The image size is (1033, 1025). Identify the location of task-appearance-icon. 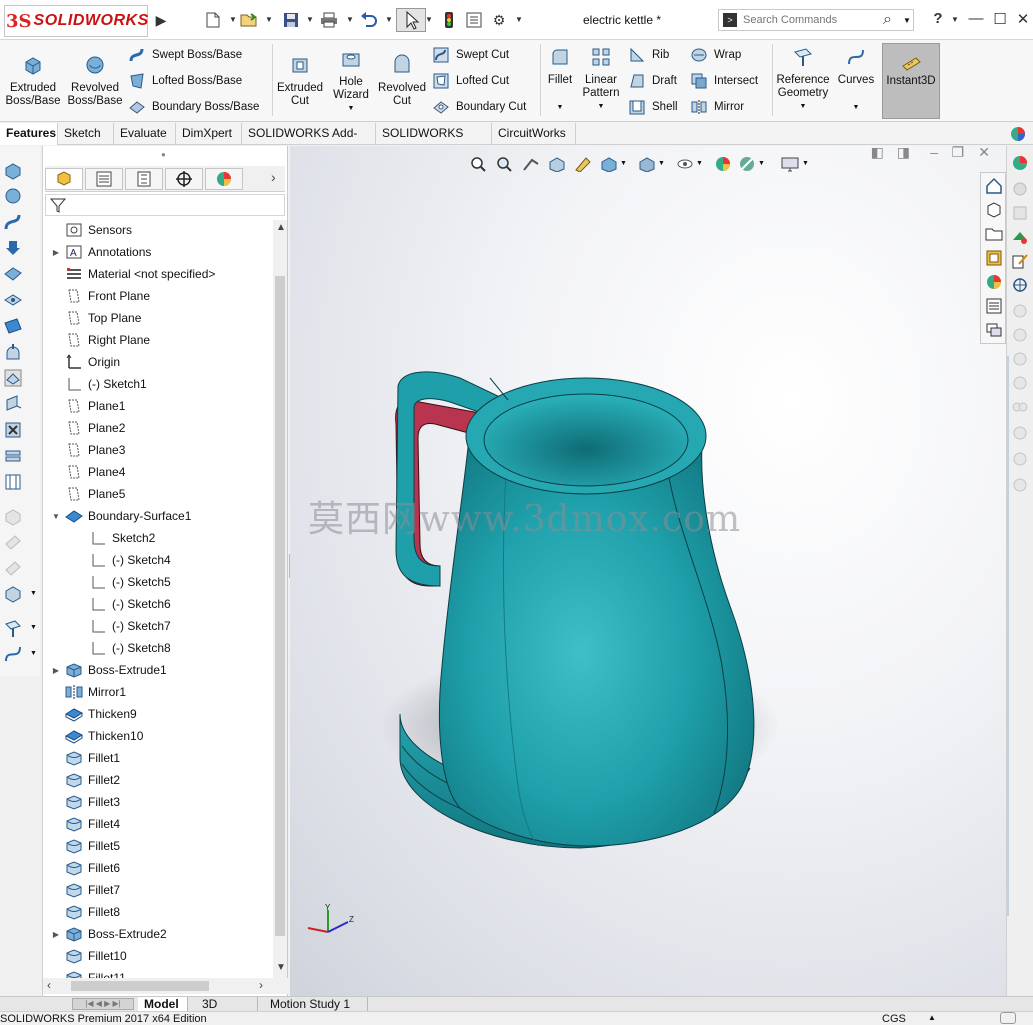
(1020, 163).